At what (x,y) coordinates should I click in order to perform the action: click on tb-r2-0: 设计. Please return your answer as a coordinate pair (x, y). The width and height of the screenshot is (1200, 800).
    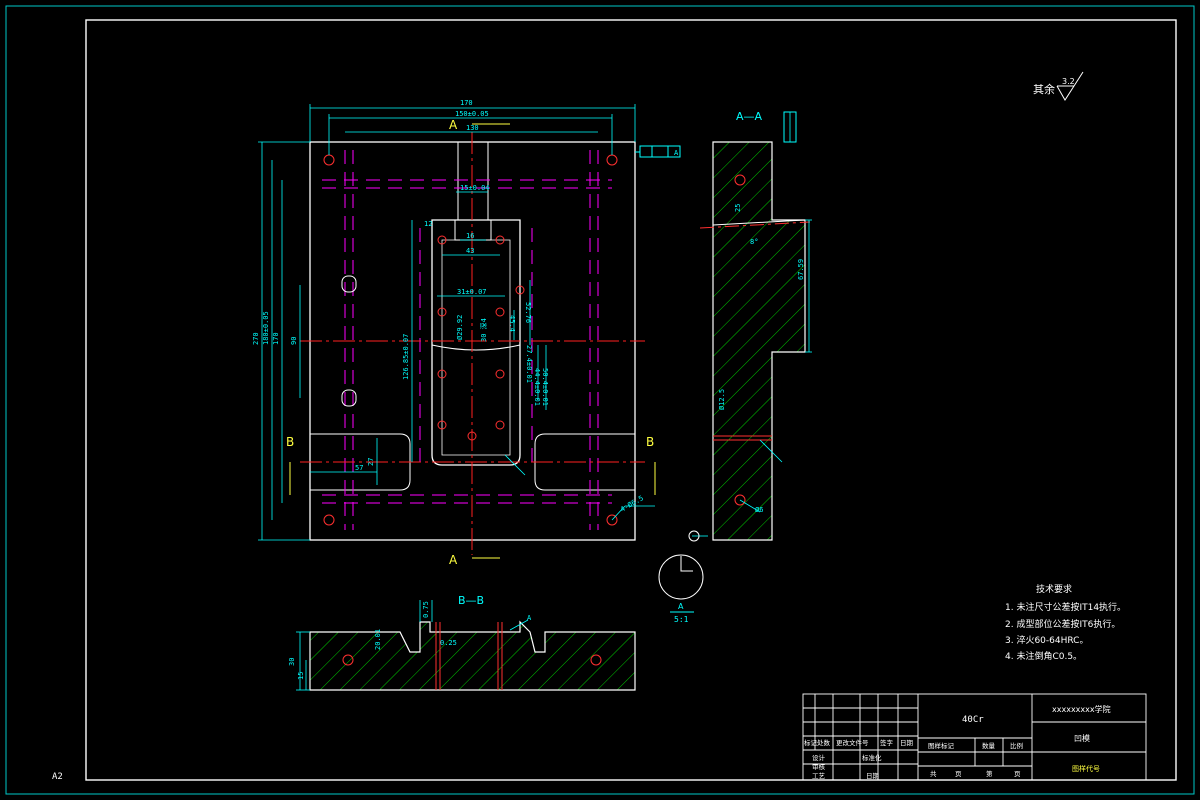
    Looking at the image, I should click on (819, 757).